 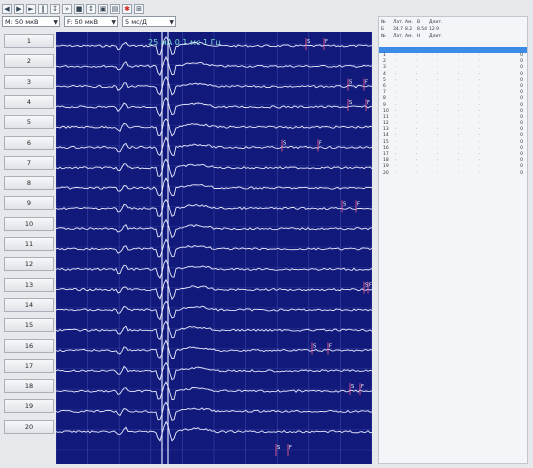 I want to click on channel-label: 12, so click(x=29, y=264).